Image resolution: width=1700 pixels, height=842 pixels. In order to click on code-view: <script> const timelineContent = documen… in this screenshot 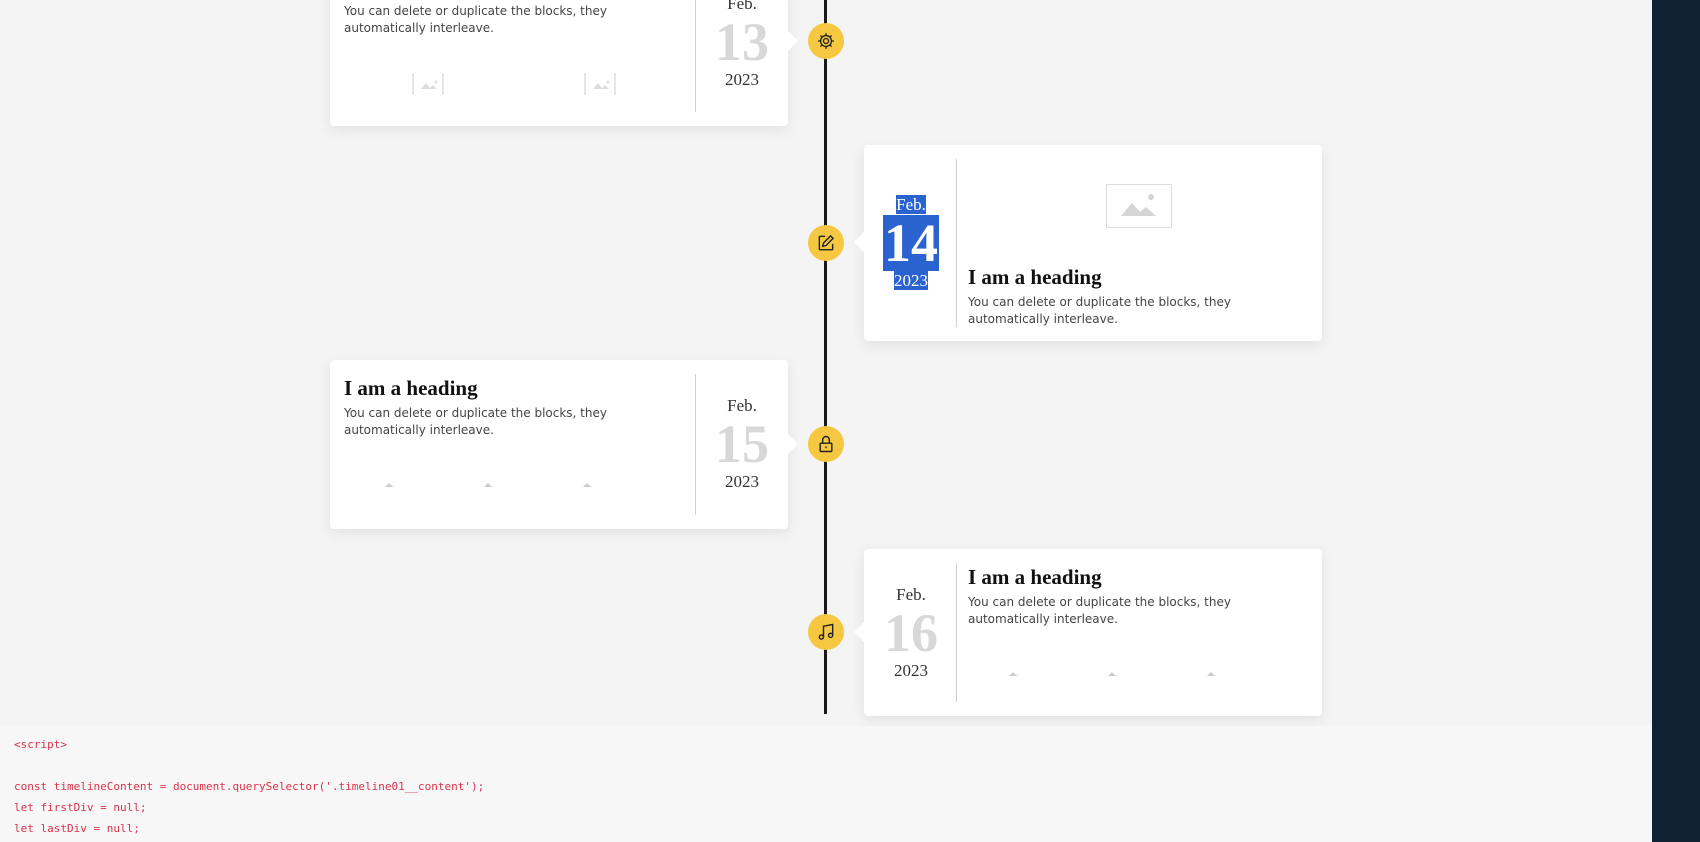, I will do `click(826, 784)`.